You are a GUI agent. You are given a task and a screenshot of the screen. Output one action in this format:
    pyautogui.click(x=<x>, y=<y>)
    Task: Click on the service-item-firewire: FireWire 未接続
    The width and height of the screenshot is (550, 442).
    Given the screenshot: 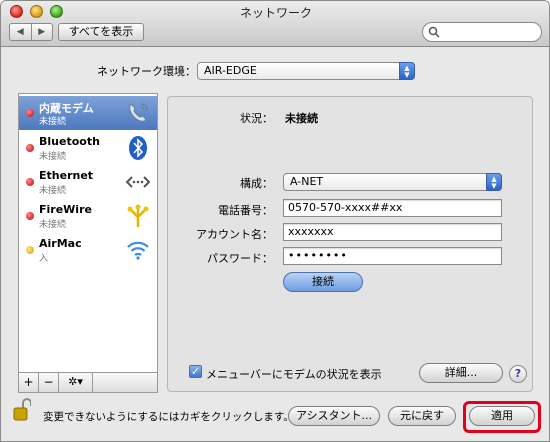 What is the action you would take?
    pyautogui.click(x=88, y=216)
    